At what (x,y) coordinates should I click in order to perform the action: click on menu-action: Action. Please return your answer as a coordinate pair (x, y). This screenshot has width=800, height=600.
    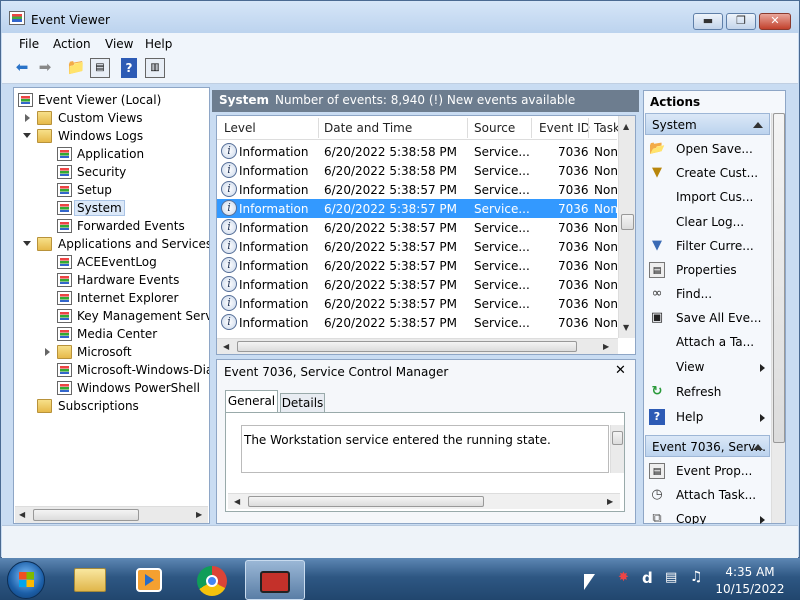
    Looking at the image, I should click on (72, 44).